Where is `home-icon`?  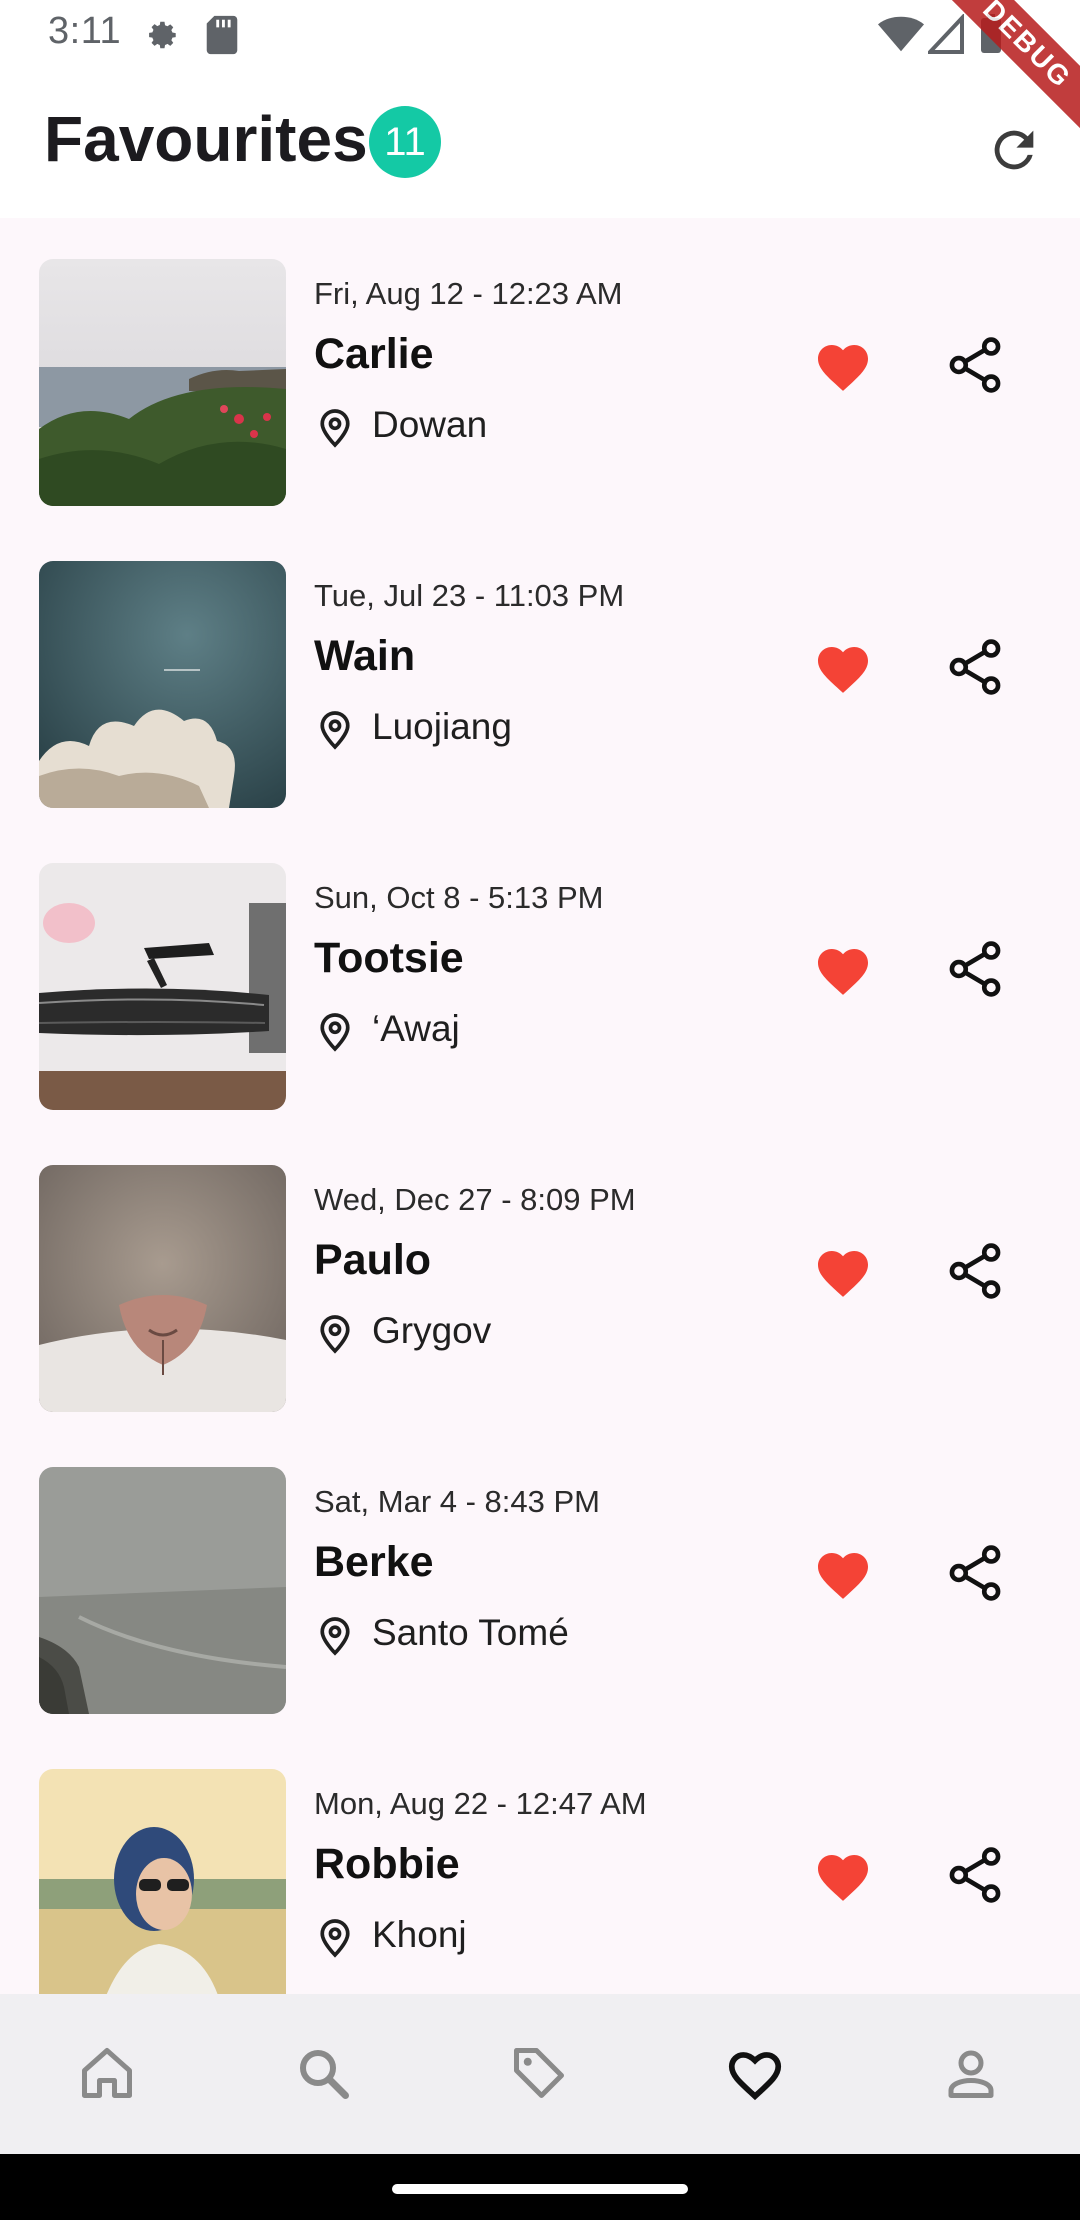 home-icon is located at coordinates (107, 2073).